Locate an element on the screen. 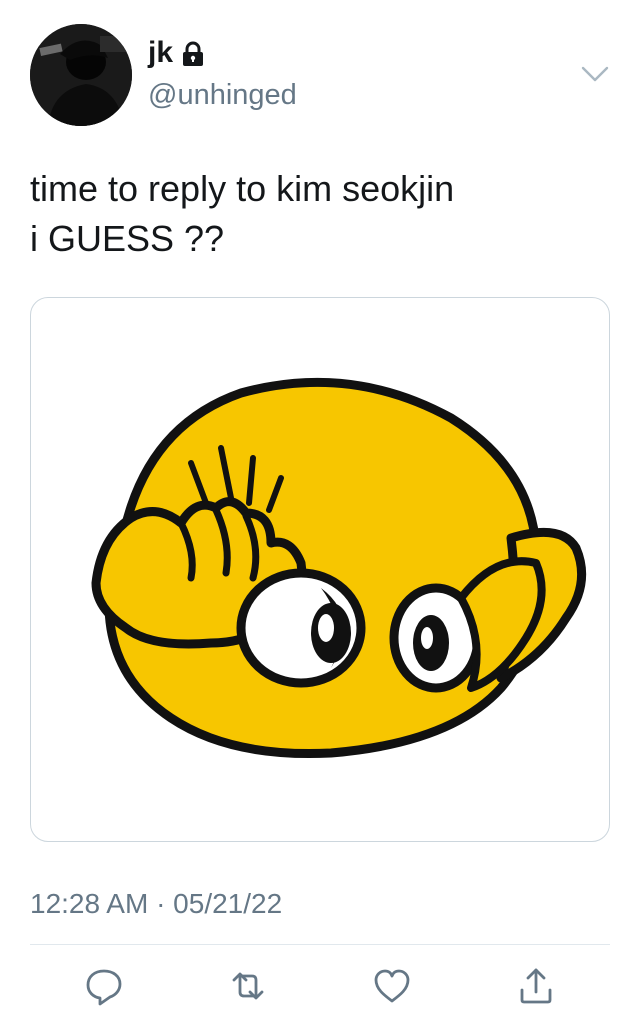 The width and height of the screenshot is (640, 1034). share-button is located at coordinates (536, 986).